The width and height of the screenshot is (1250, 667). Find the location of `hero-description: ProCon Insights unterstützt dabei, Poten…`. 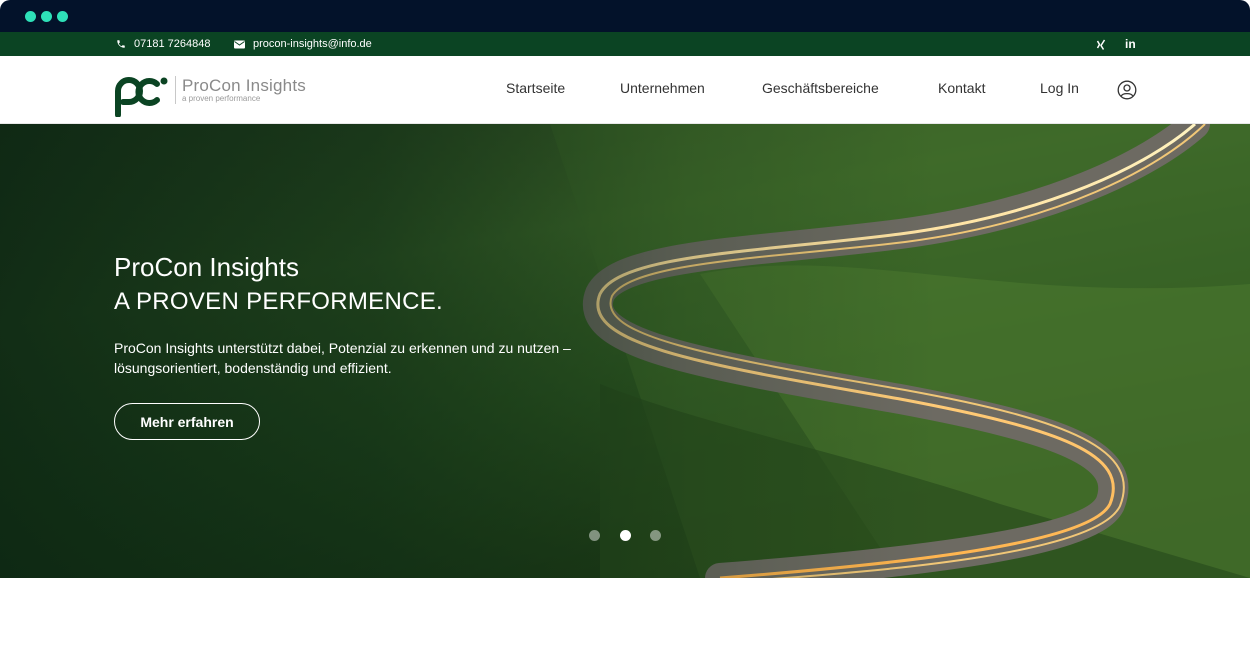

hero-description: ProCon Insights unterstützt dabei, Poten… is located at coordinates (342, 358).